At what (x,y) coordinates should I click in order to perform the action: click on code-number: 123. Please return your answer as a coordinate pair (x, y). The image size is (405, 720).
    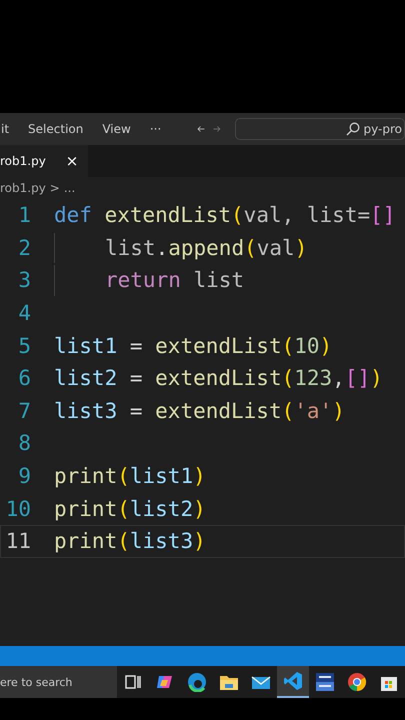
    Looking at the image, I should click on (313, 378).